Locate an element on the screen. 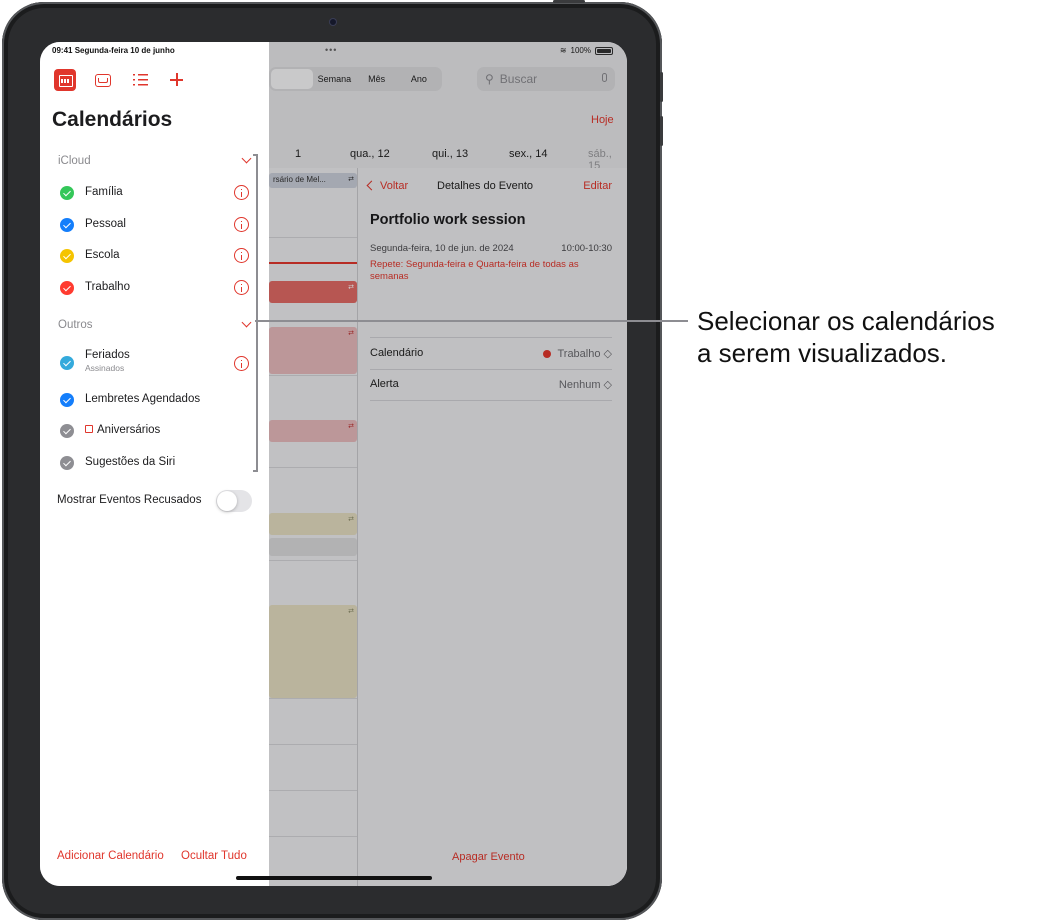 This screenshot has width=1037, height=923. calendar-item-aniversarios: Aniversários is located at coordinates (156, 431).